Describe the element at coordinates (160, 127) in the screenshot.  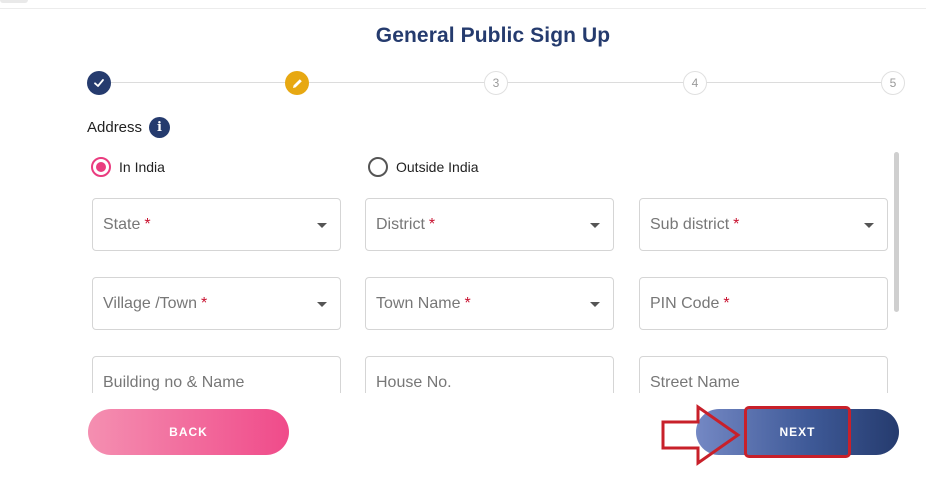
I see `info-icon: i` at that location.